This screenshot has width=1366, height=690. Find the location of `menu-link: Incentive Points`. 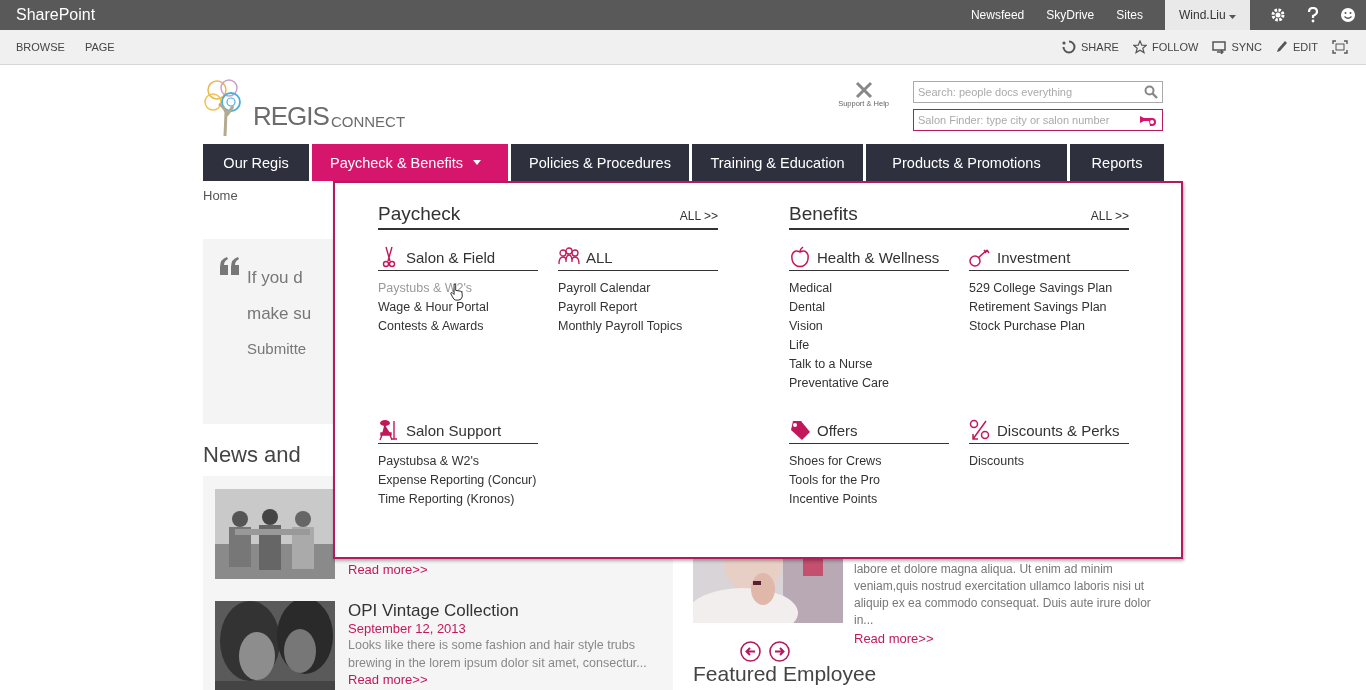

menu-link: Incentive Points is located at coordinates (869, 499).